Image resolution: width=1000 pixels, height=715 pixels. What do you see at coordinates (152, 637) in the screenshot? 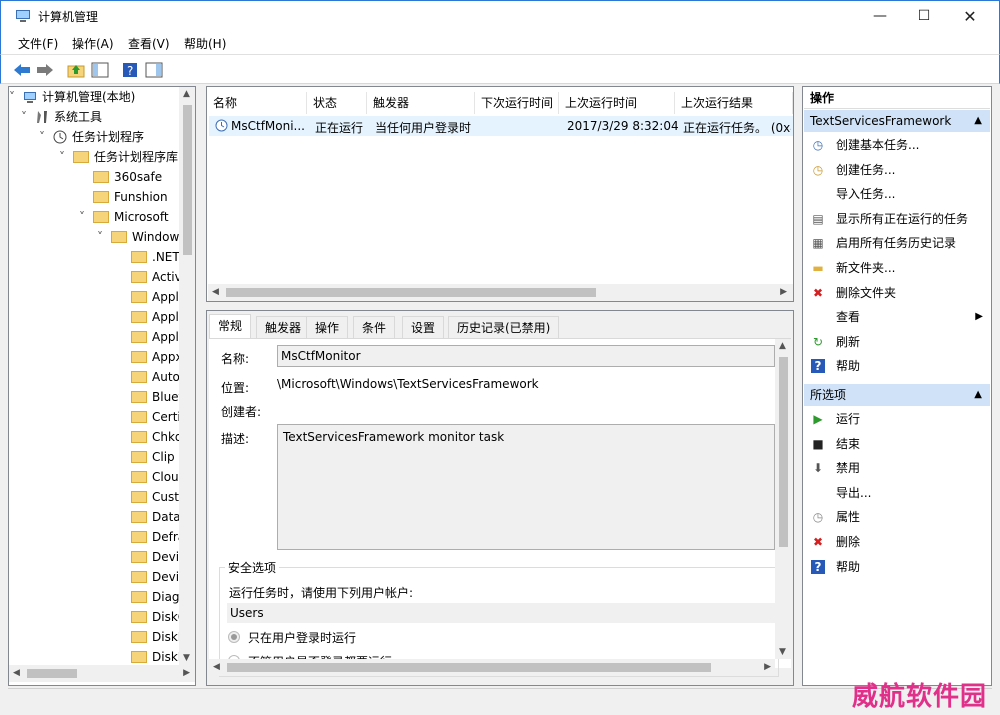
I see `tree-item: DiskD` at bounding box center [152, 637].